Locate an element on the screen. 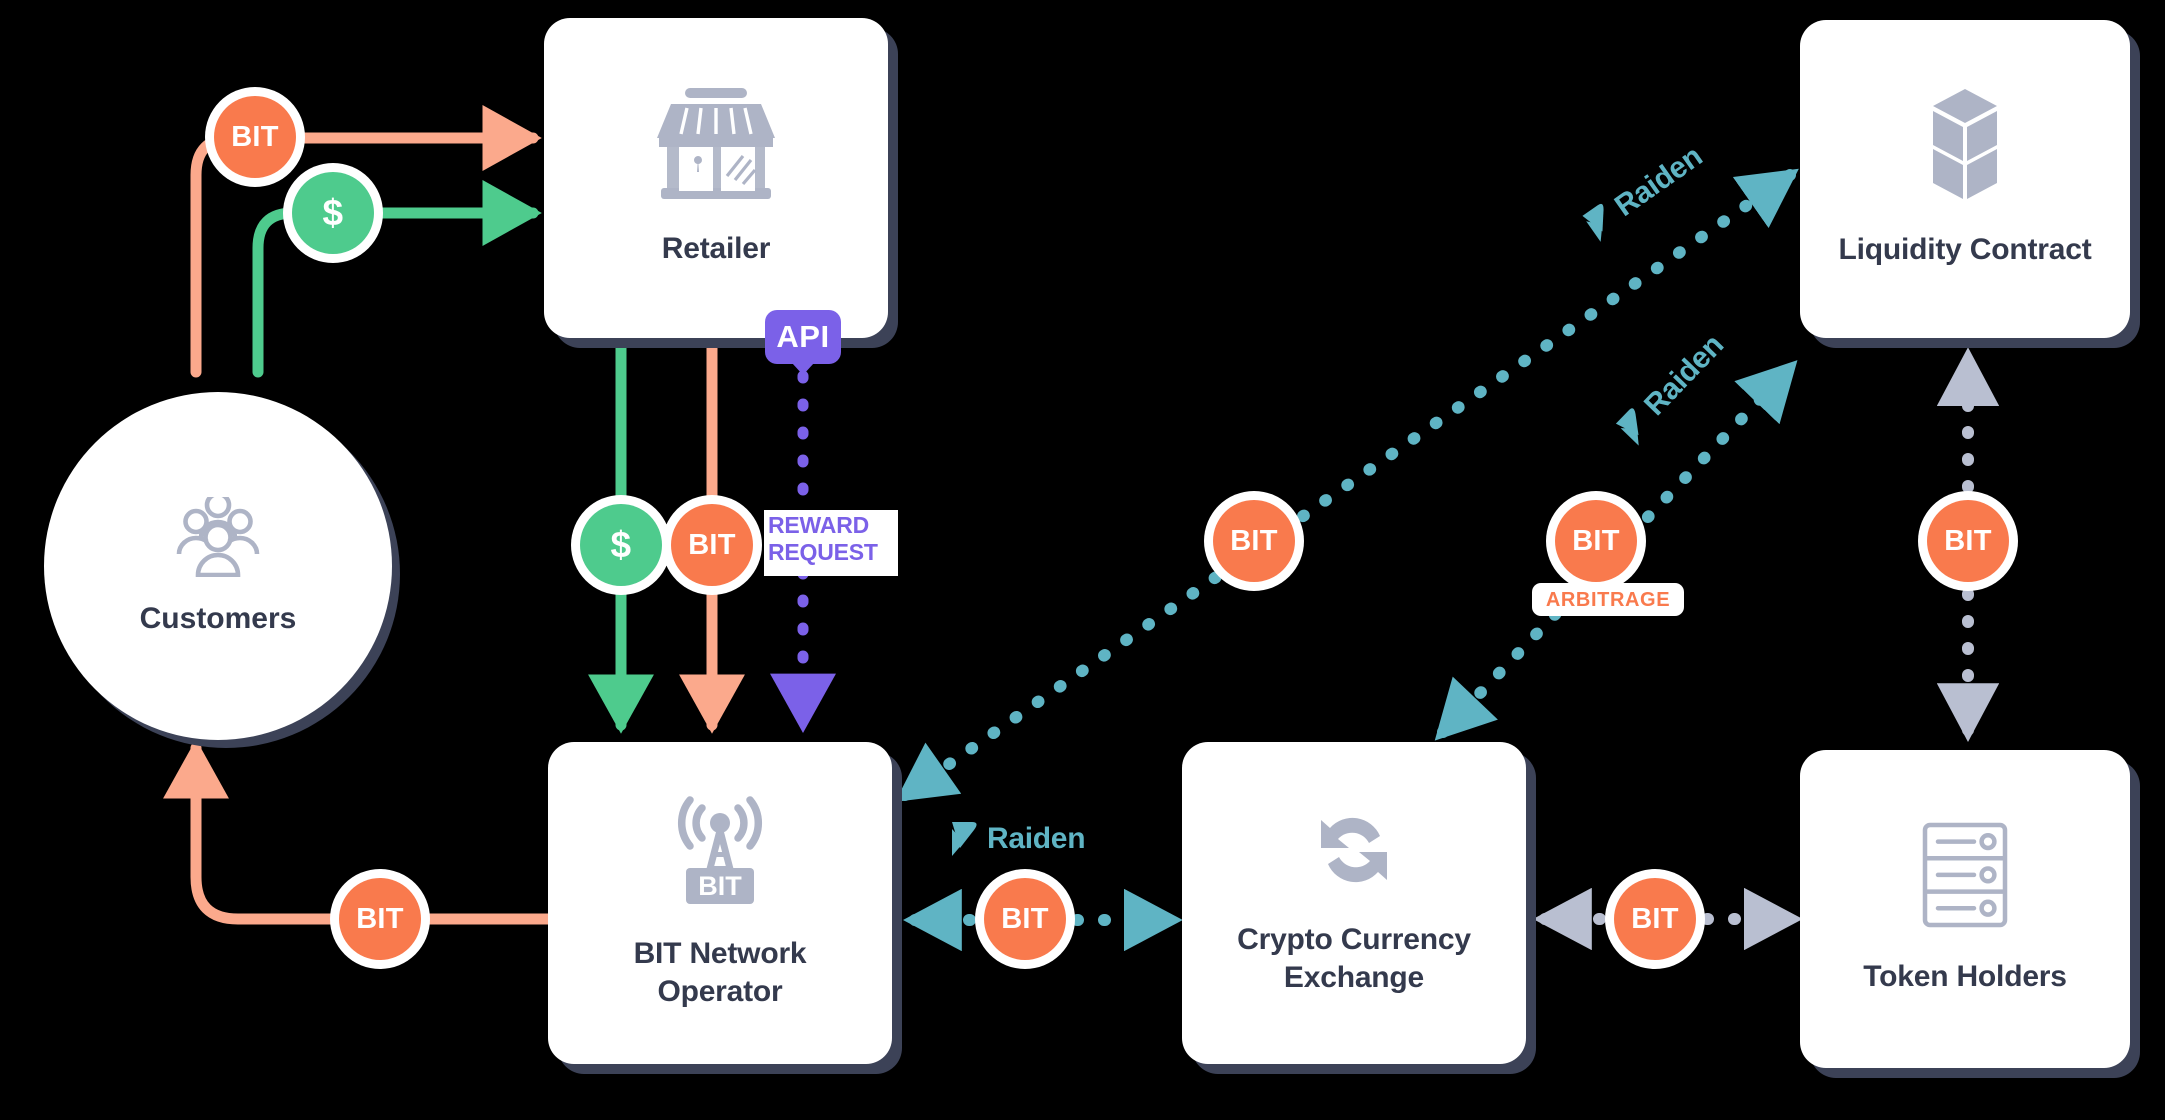 This screenshot has height=1120, width=2165. exchange-arrows-icon is located at coordinates (1354, 852).